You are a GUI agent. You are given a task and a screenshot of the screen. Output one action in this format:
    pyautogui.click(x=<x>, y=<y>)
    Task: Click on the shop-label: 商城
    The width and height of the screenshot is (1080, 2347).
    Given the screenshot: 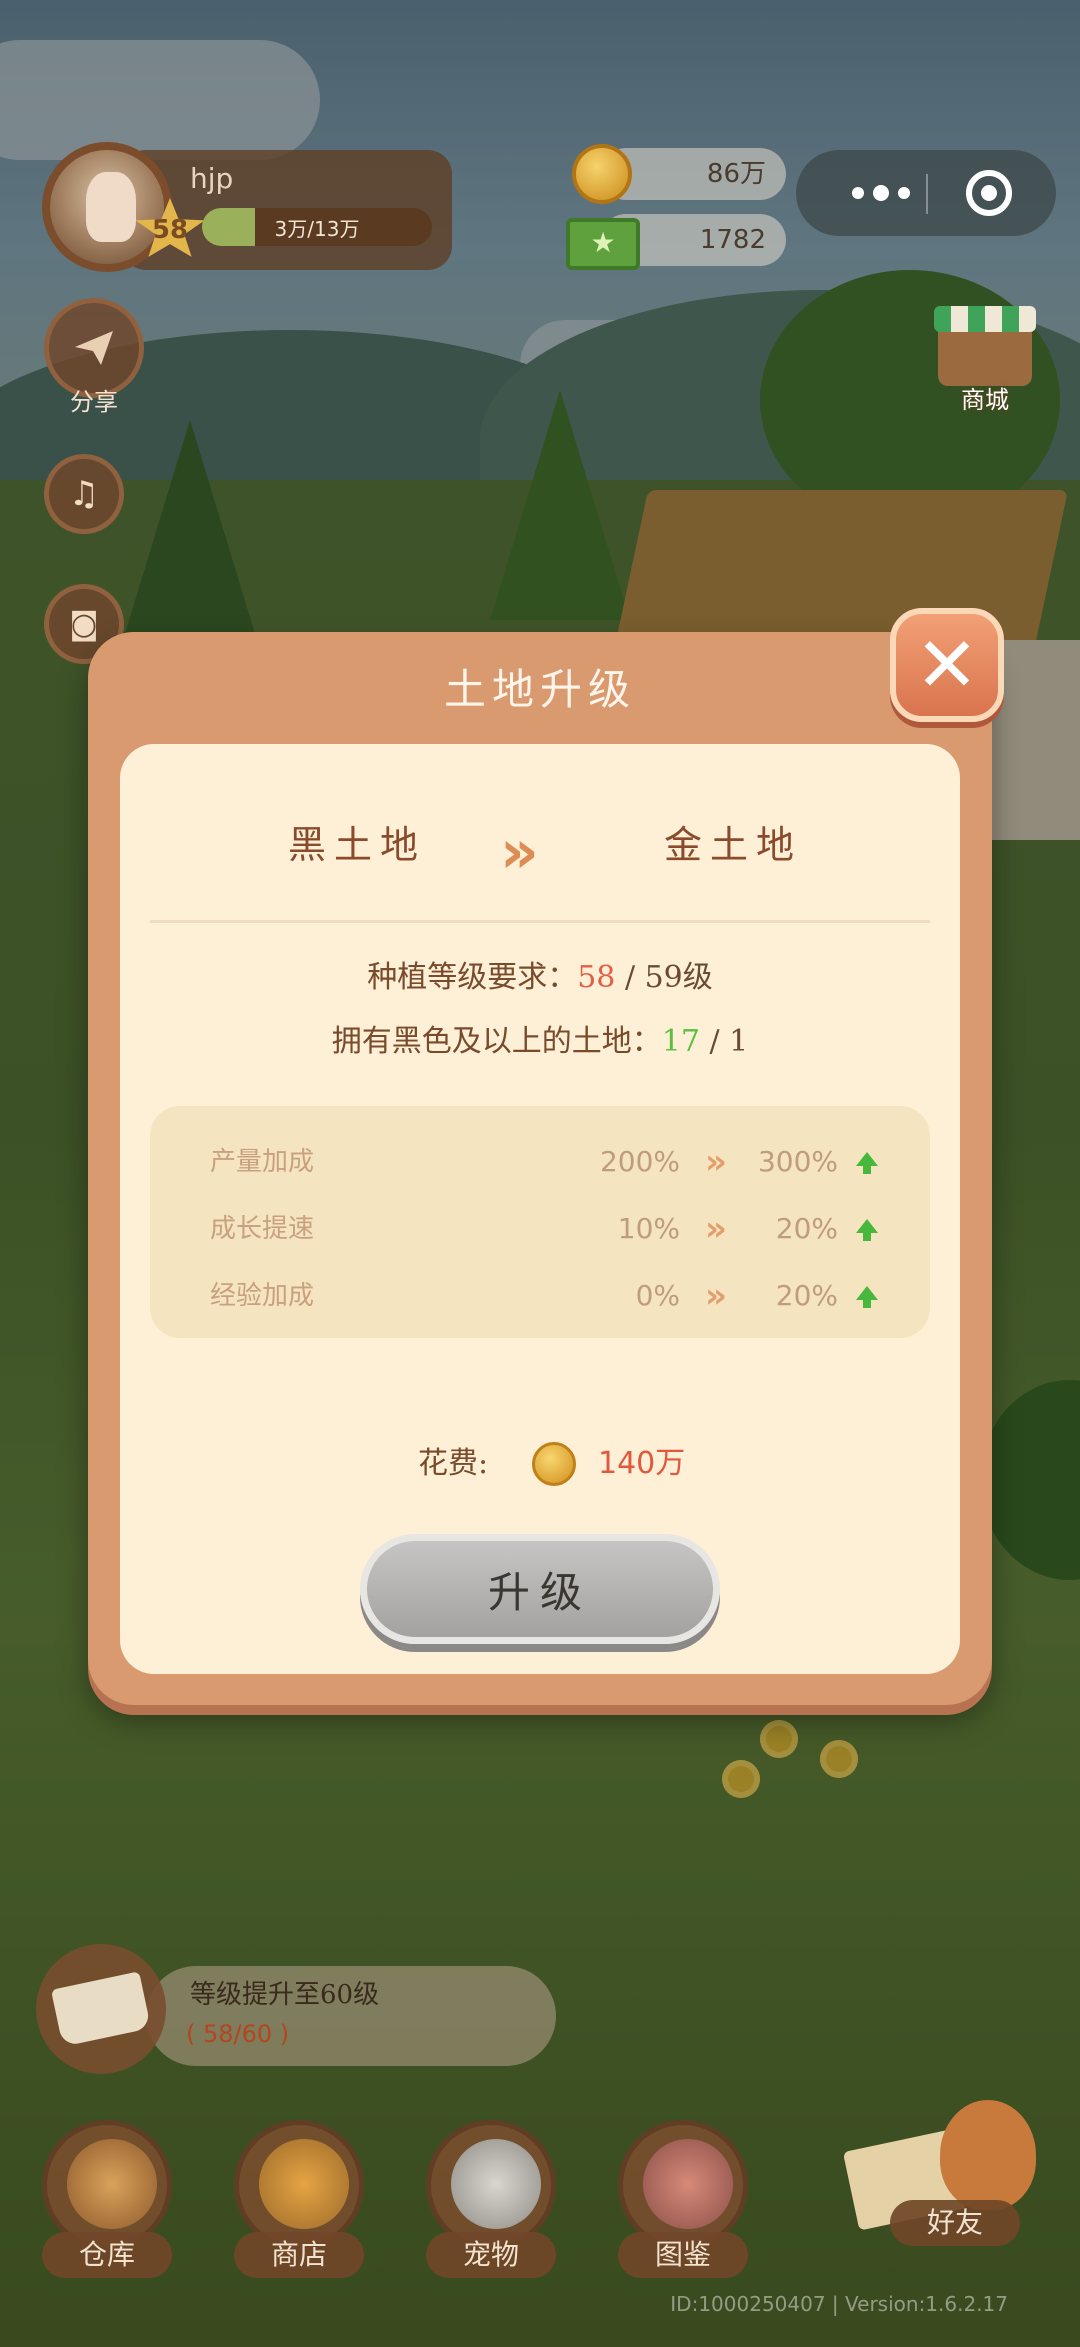 What is the action you would take?
    pyautogui.click(x=985, y=400)
    